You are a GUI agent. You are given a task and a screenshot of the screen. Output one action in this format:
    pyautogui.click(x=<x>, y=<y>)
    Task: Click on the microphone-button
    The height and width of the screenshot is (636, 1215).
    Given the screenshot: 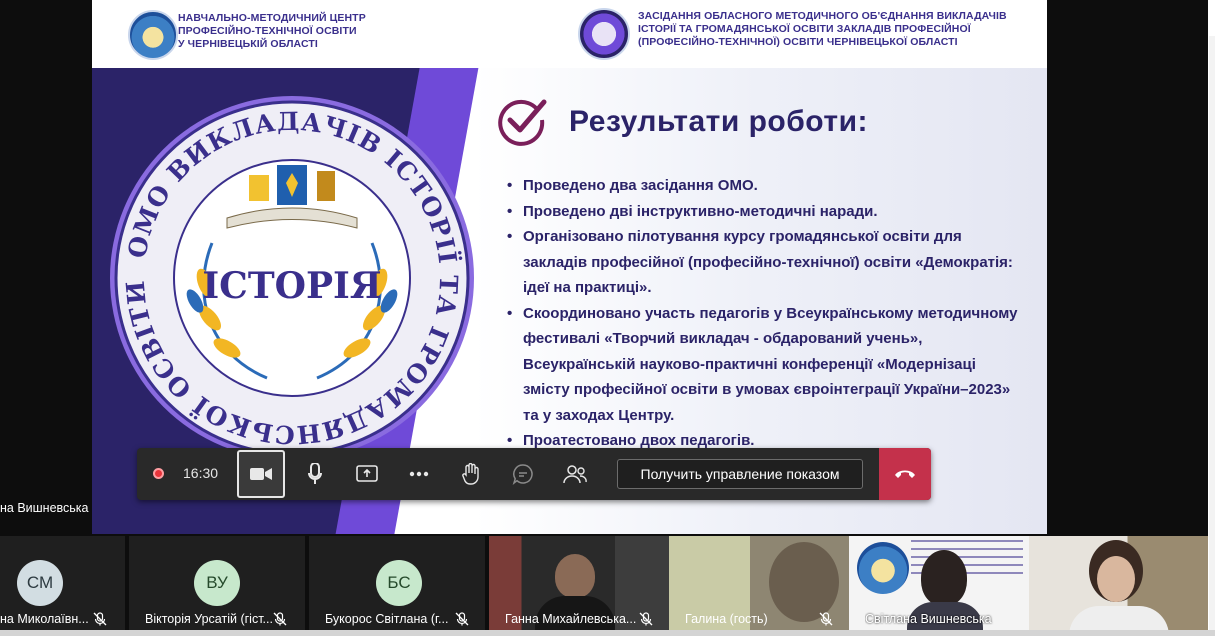 What is the action you would take?
    pyautogui.click(x=315, y=474)
    